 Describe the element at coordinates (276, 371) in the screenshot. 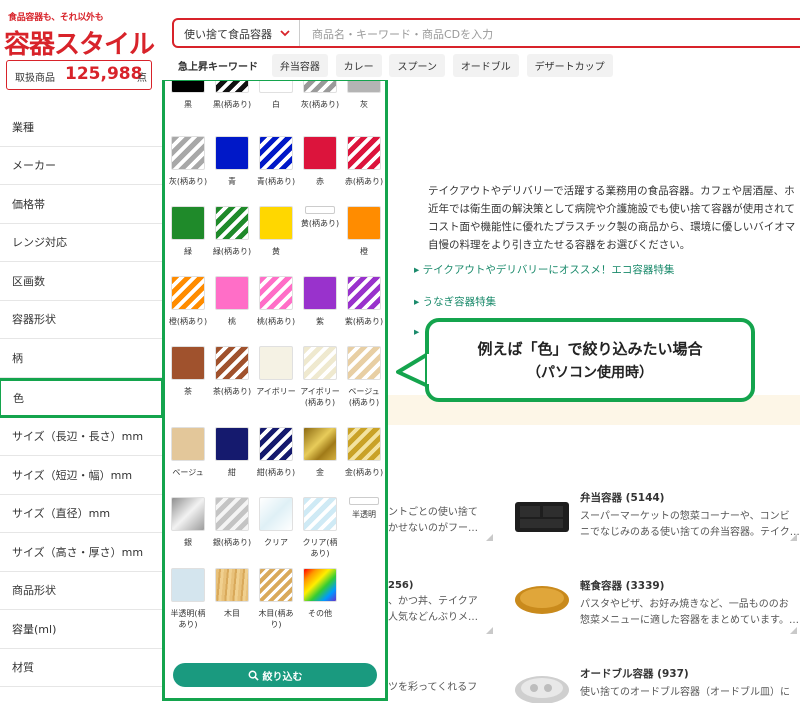

I see `color-swatch-option: アイボリー` at that location.